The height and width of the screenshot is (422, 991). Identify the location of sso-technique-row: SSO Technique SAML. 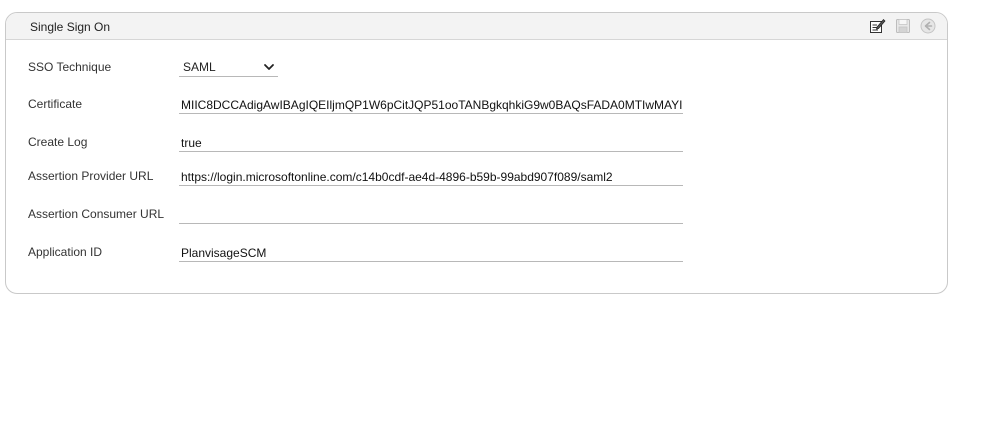
(358, 67).